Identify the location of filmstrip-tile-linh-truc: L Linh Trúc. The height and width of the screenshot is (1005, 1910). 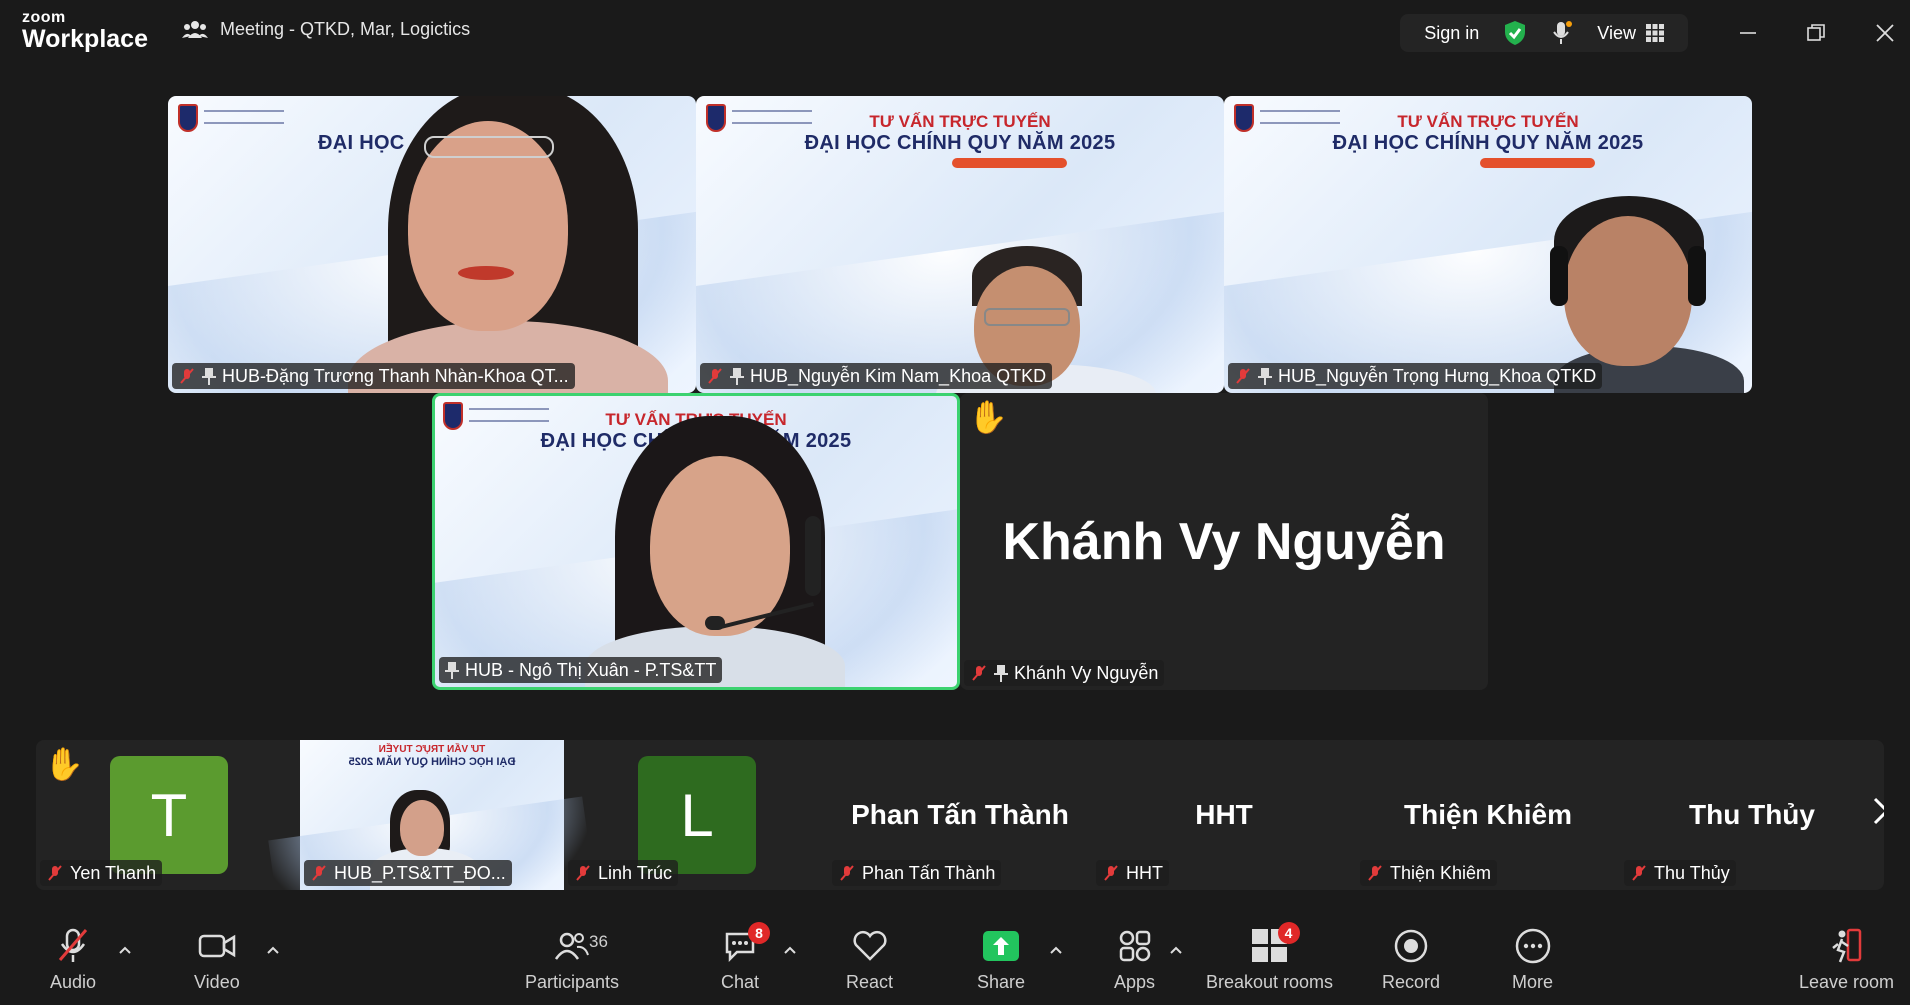
(696, 815).